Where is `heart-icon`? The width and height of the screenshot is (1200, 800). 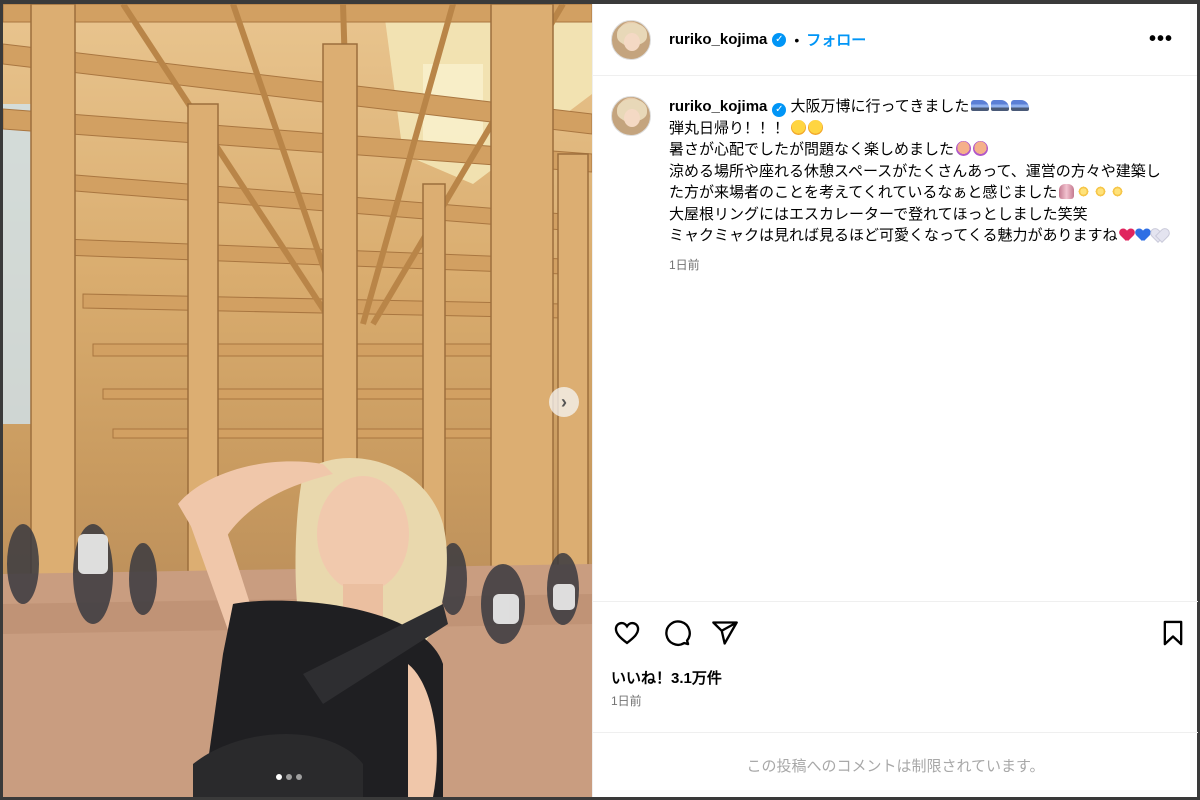 heart-icon is located at coordinates (627, 633).